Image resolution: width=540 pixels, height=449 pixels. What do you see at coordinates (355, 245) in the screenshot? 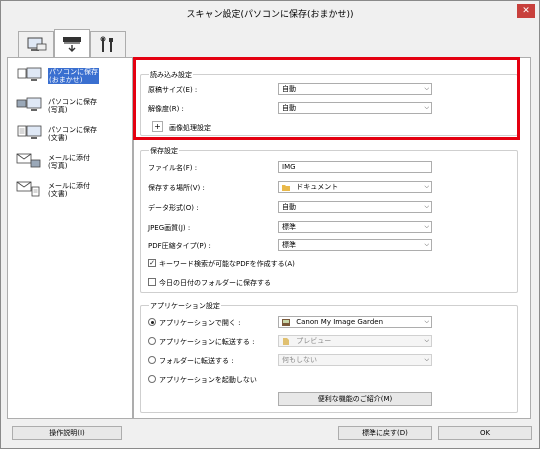
I see `pdf-compression-select: 標準 ⌵` at bounding box center [355, 245].